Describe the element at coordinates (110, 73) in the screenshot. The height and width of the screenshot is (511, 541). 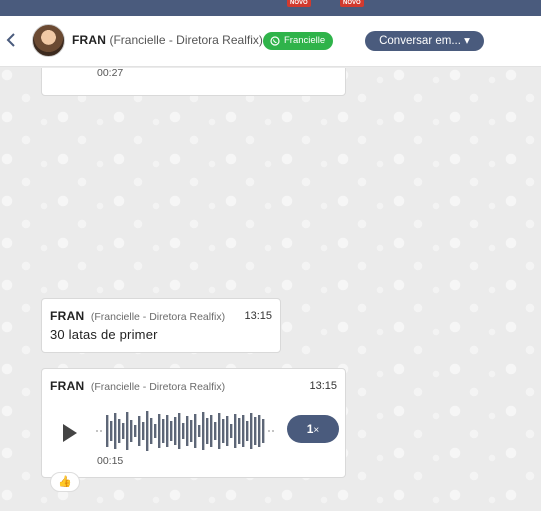
I see `audio-duration: 00:27` at that location.